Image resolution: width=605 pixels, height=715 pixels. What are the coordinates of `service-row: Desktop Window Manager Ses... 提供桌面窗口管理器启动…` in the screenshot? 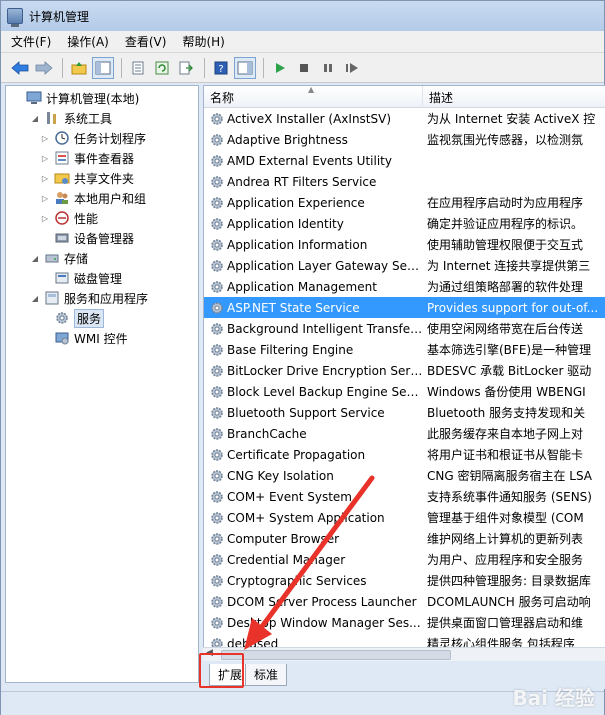 It's located at (404, 622).